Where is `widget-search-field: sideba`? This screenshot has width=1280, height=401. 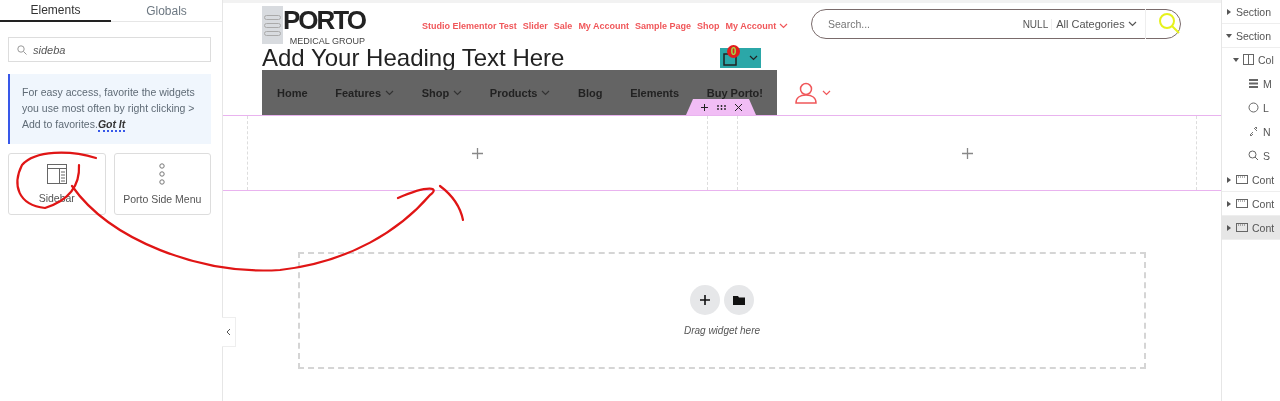 widget-search-field: sideba is located at coordinates (109, 49).